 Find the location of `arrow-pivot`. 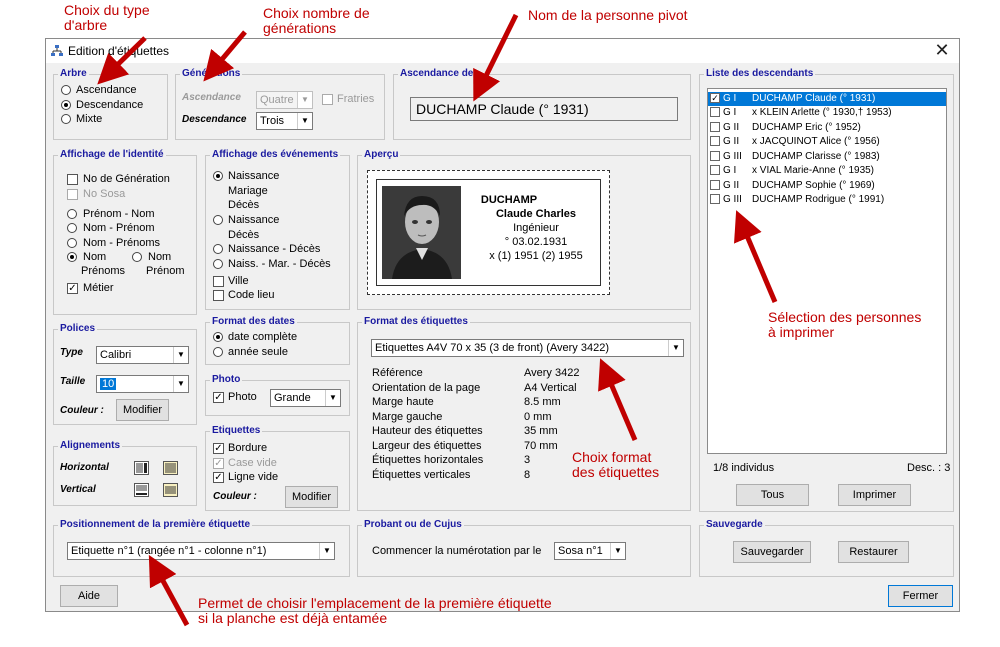

arrow-pivot is located at coordinates (496, 57).